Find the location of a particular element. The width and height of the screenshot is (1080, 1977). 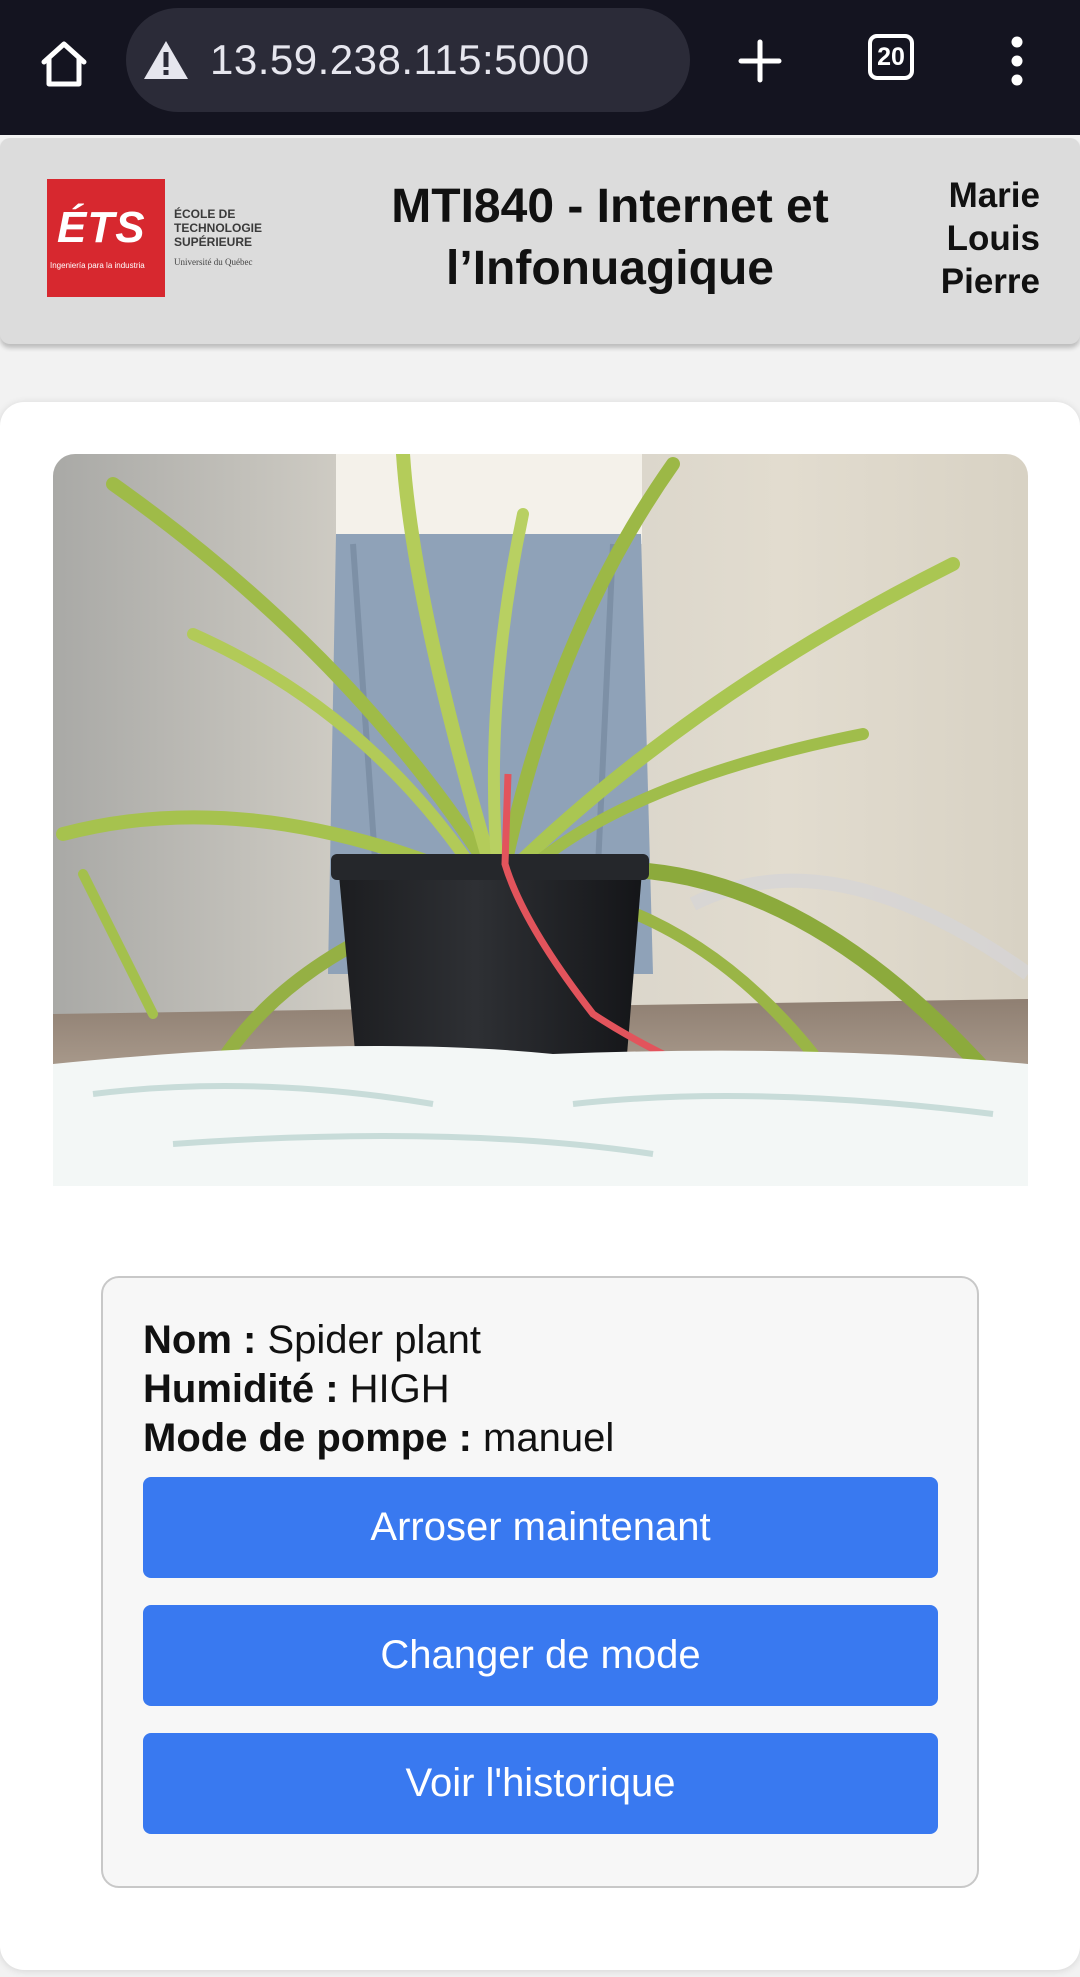

water-now-button: Arroser maintenant is located at coordinates (540, 1527).